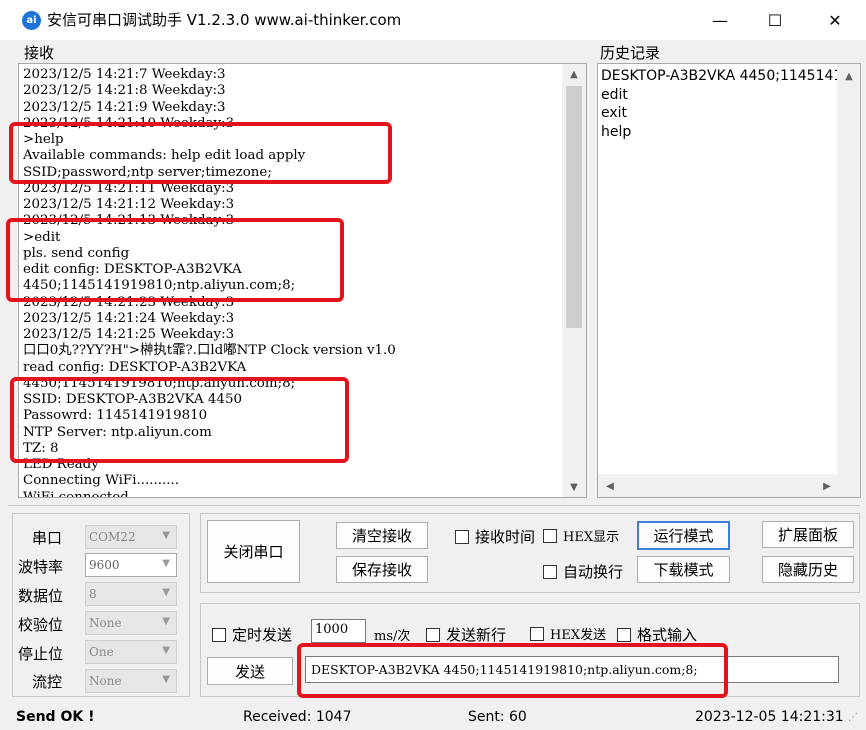 This screenshot has width=866, height=730. I want to click on send-button: 发送, so click(250, 671).